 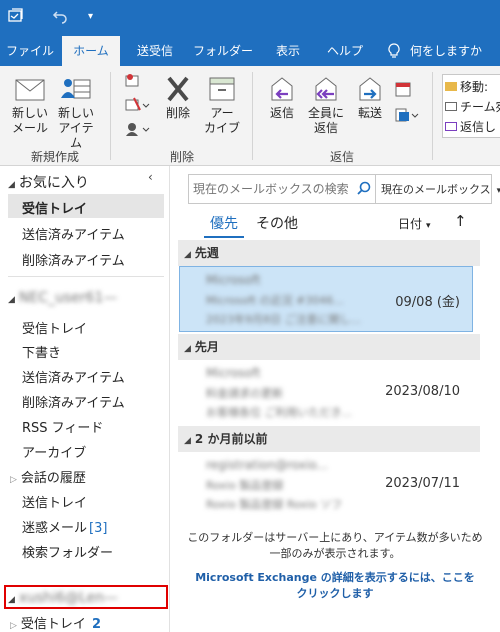 What do you see at coordinates (224, 223) in the screenshot?
I see `tab-focused: 優先` at bounding box center [224, 223].